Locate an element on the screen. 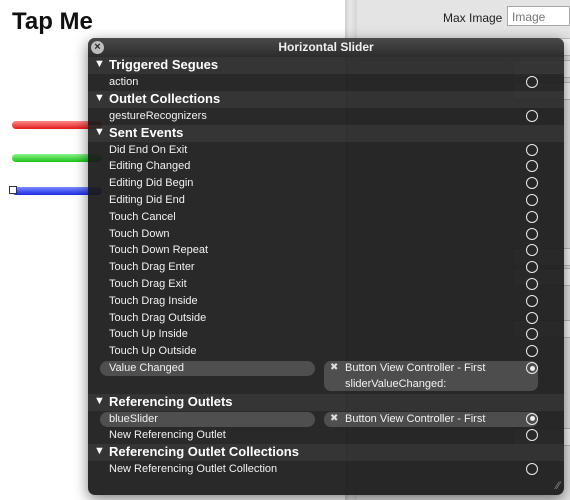 Image resolution: width=570 pixels, height=500 pixels. connection-label: Value Changed is located at coordinates (147, 368).